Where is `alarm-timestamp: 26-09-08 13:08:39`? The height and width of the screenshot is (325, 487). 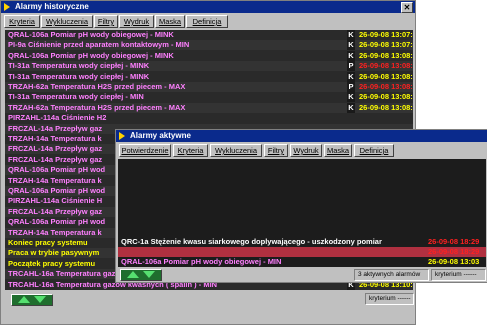 alarm-timestamp: 26-09-08 13:08:39 is located at coordinates (386, 86).